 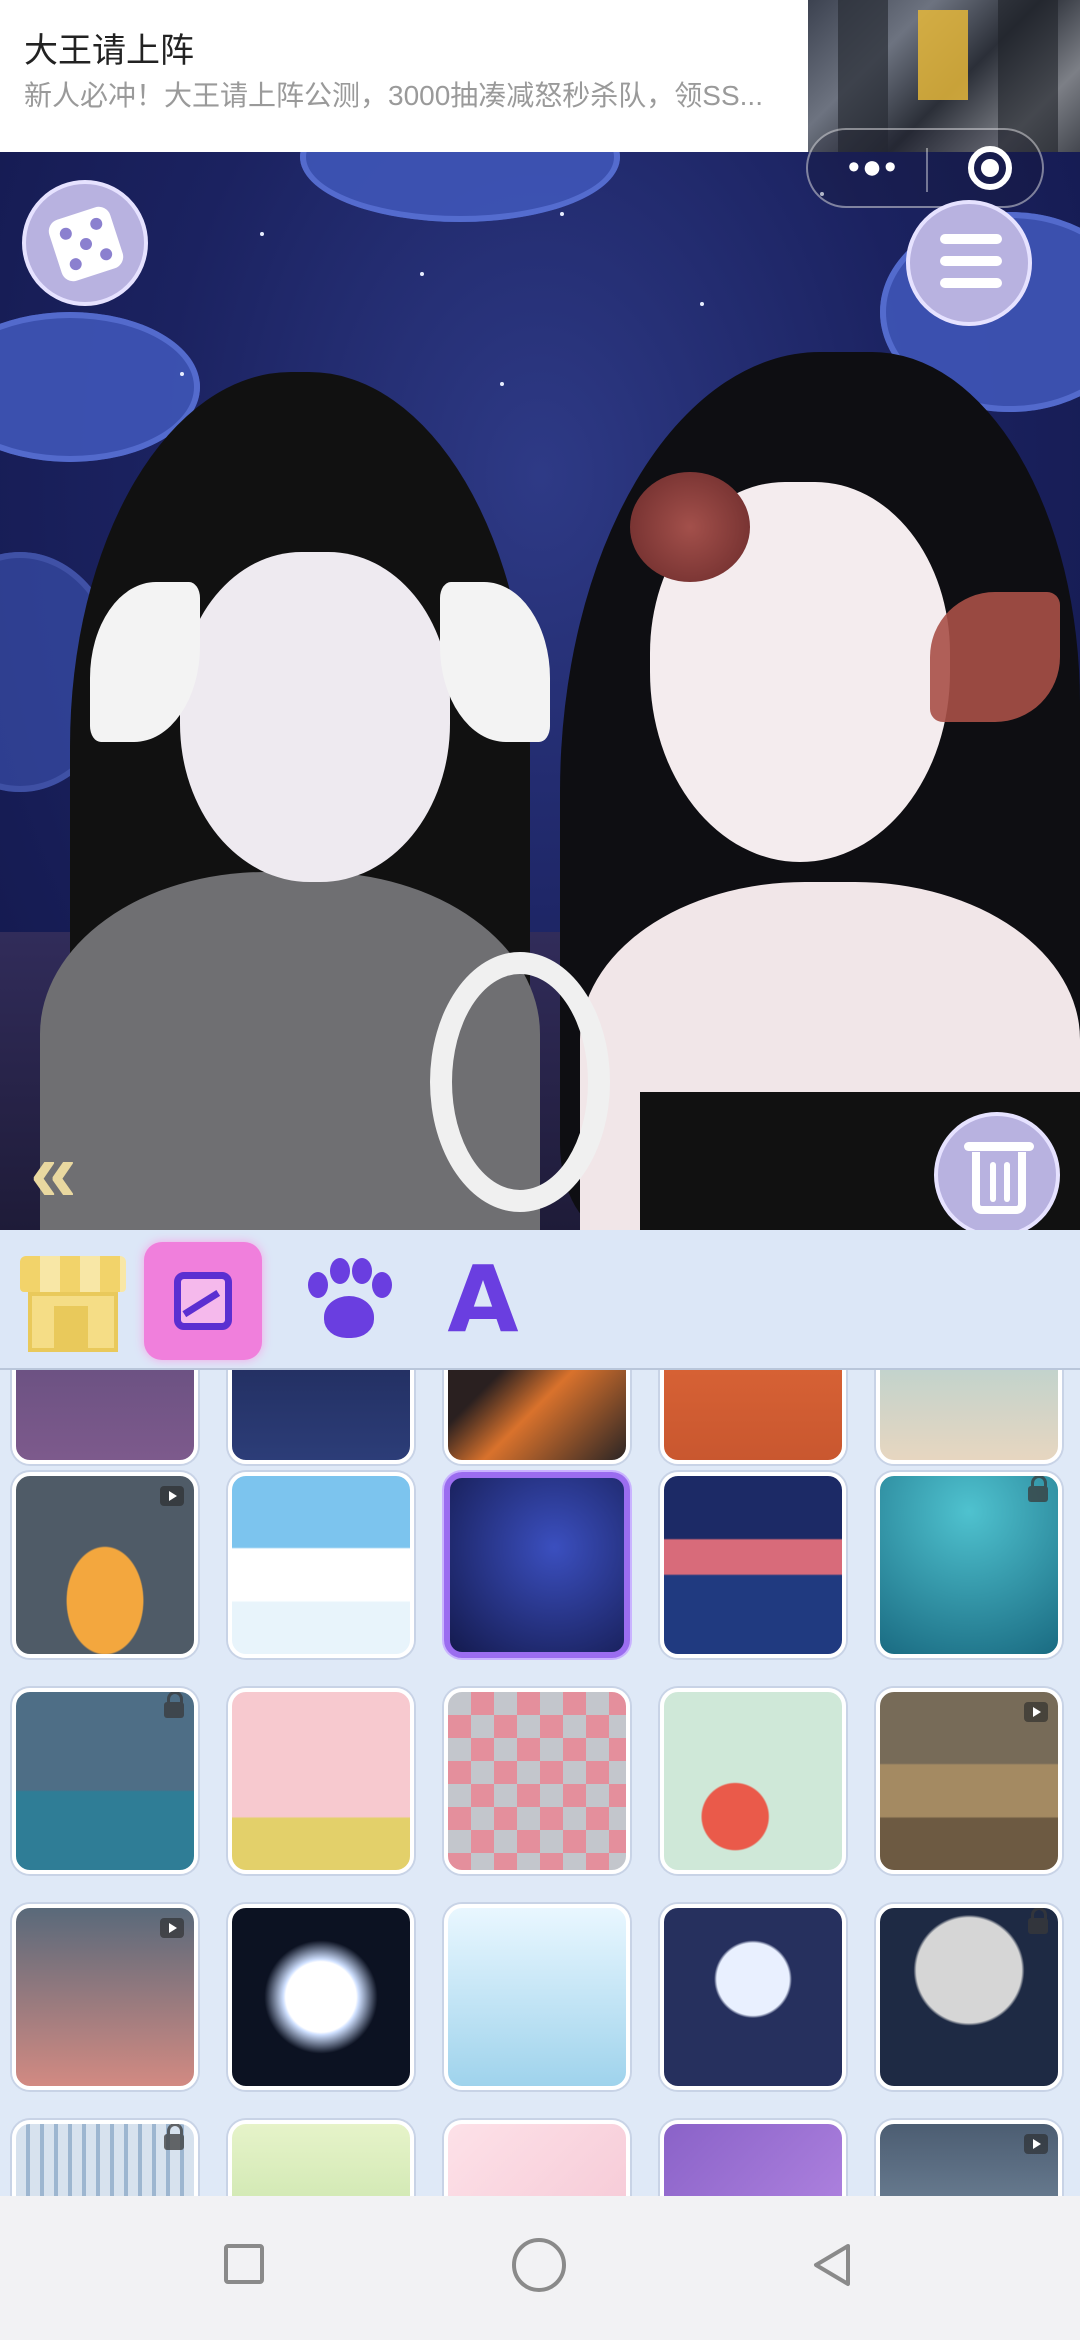 I want to click on tab-pet, so click(x=349, y=1301).